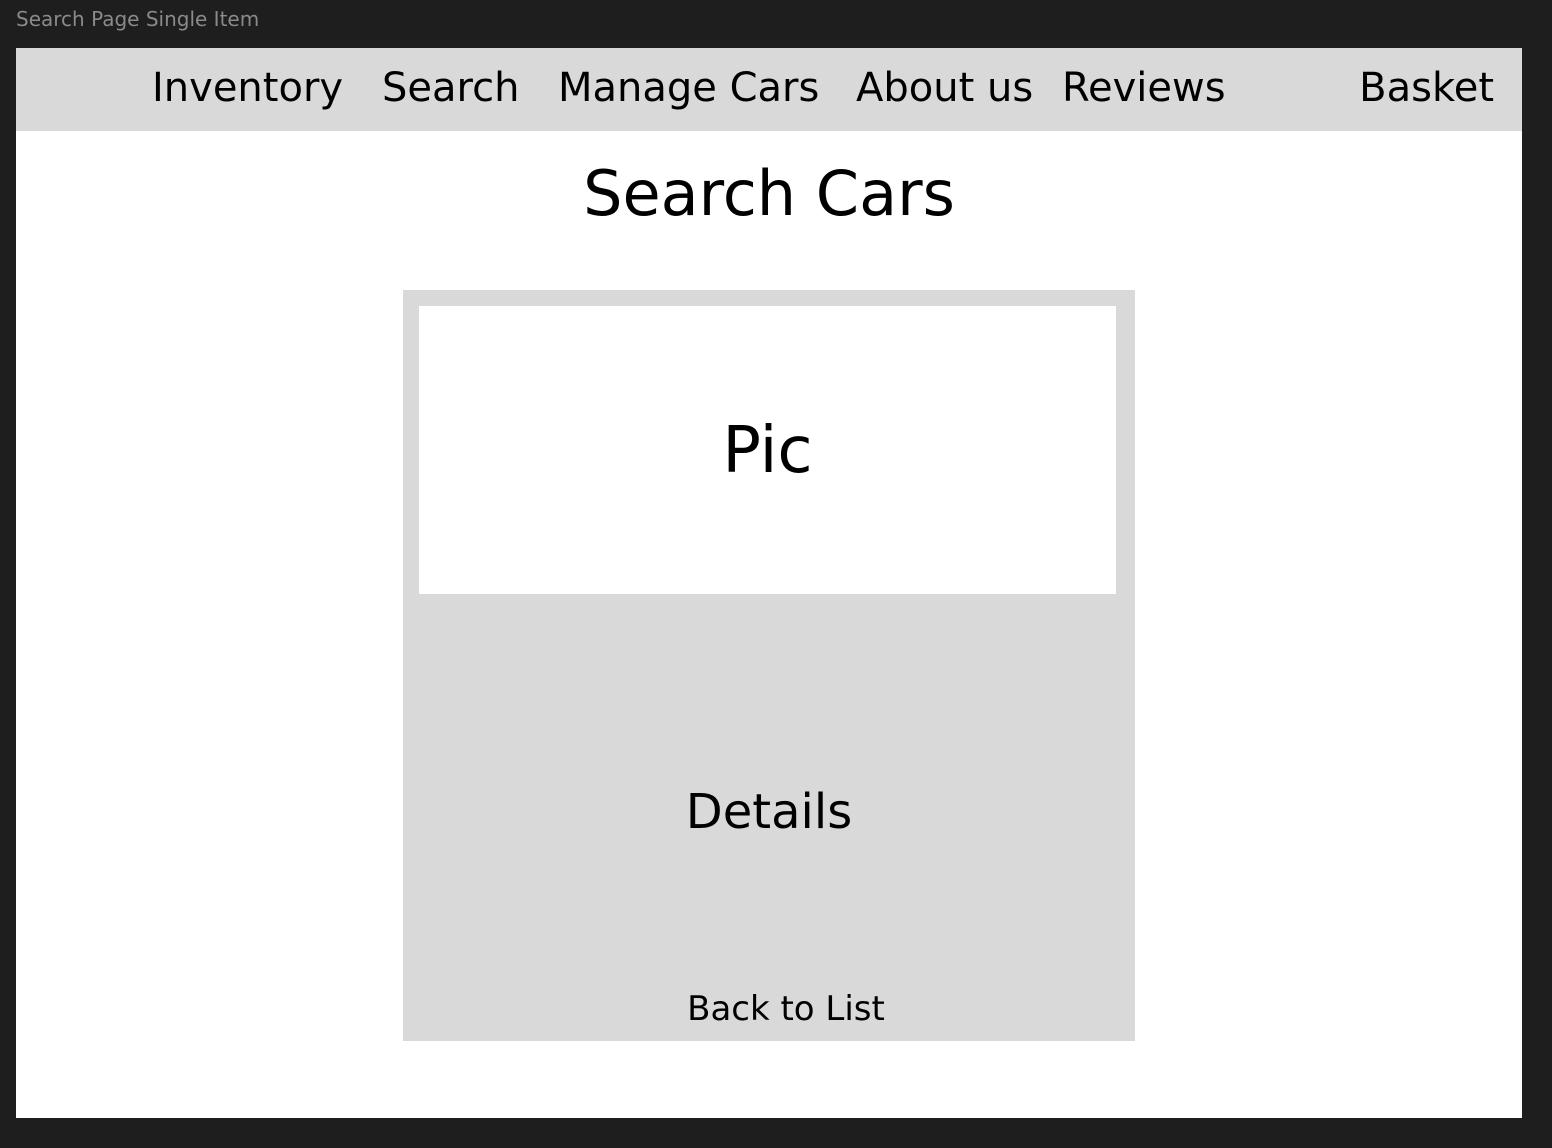  What do you see at coordinates (1144, 88) in the screenshot?
I see `nav-item-reviews: Reviews` at bounding box center [1144, 88].